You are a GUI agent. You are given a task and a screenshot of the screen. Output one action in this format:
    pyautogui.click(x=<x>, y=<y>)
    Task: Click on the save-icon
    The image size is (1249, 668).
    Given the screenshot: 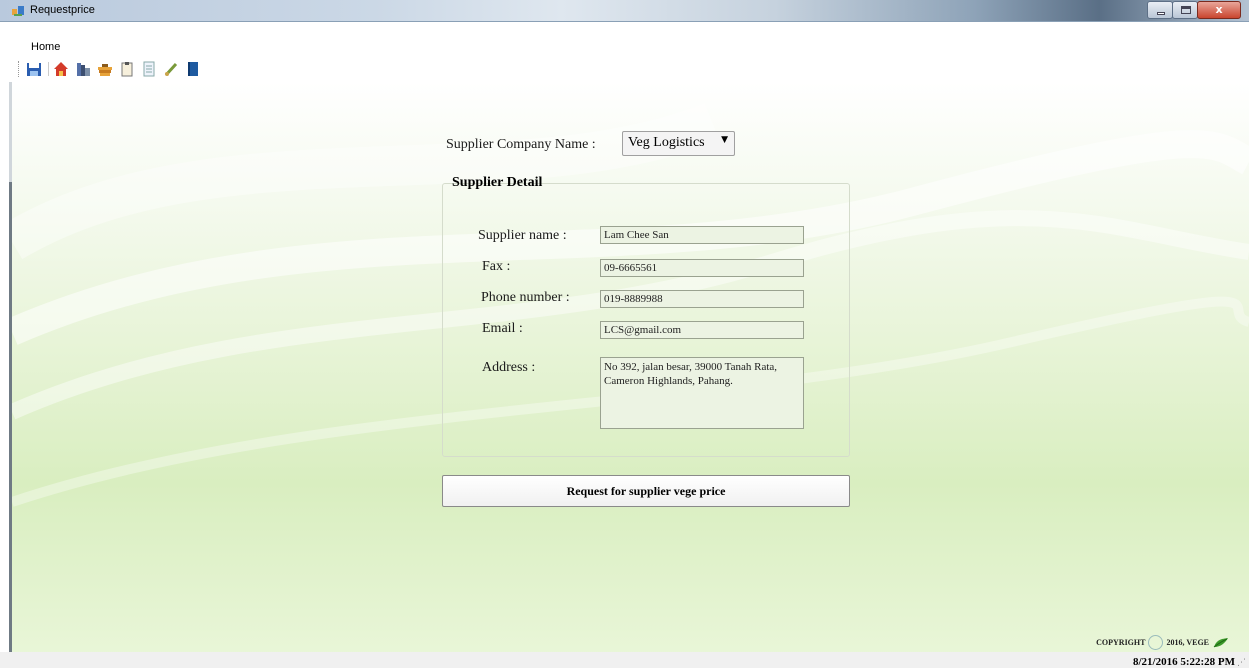 What is the action you would take?
    pyautogui.click(x=34, y=69)
    